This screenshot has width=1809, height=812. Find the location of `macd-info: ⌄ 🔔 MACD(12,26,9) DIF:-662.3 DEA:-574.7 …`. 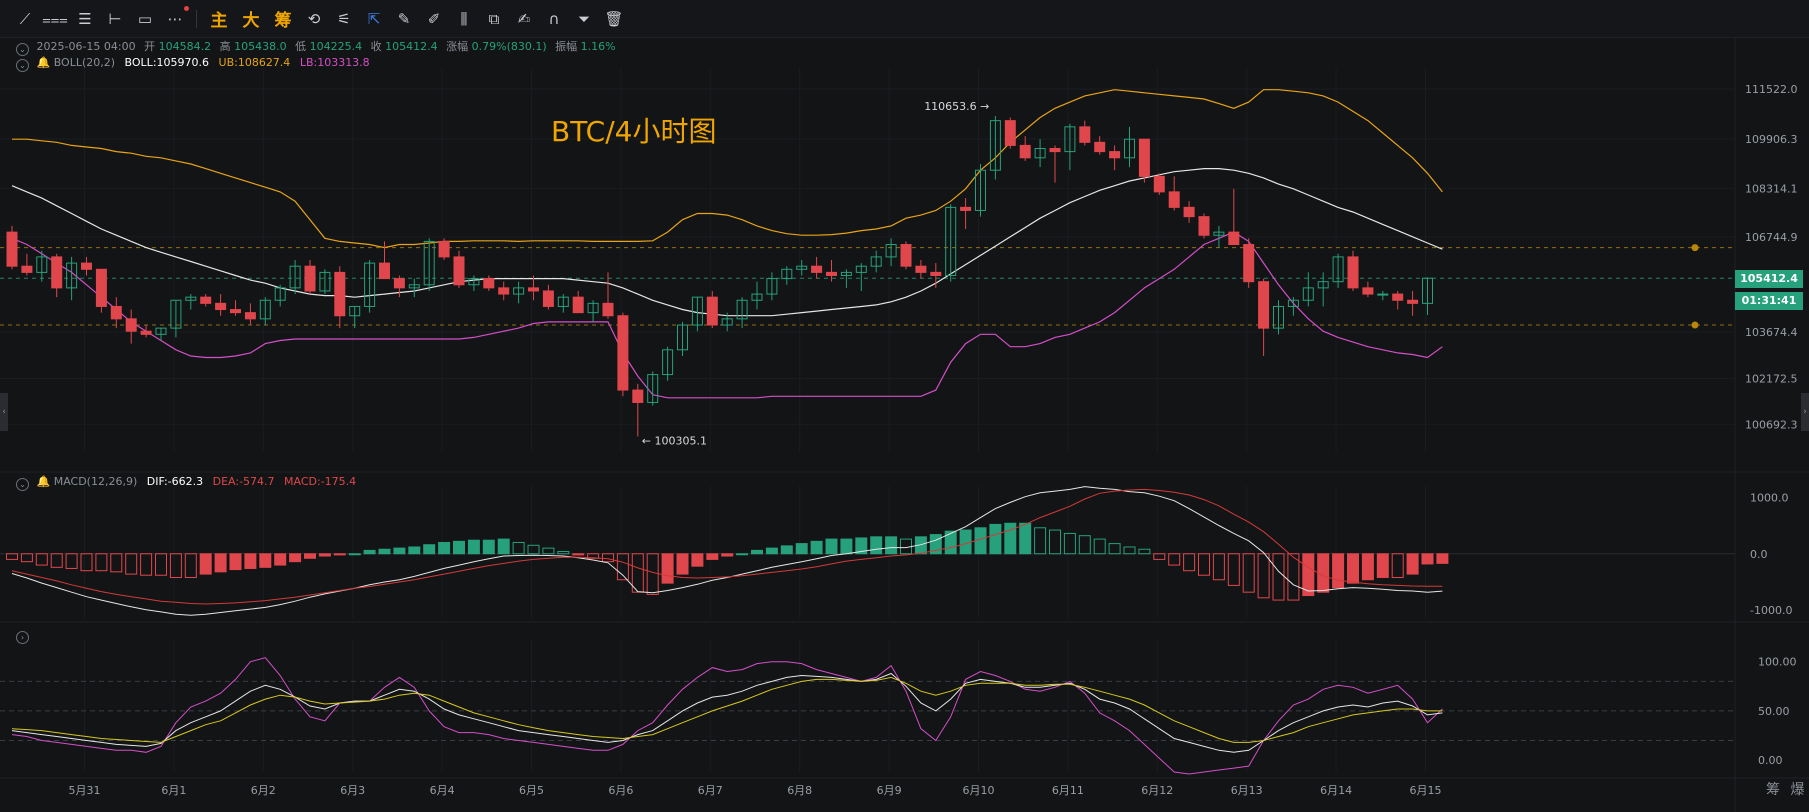

macd-info: ⌄ 🔔 MACD(12,26,9) DIF:-662.3 DEA:-574.7 … is located at coordinates (186, 483).